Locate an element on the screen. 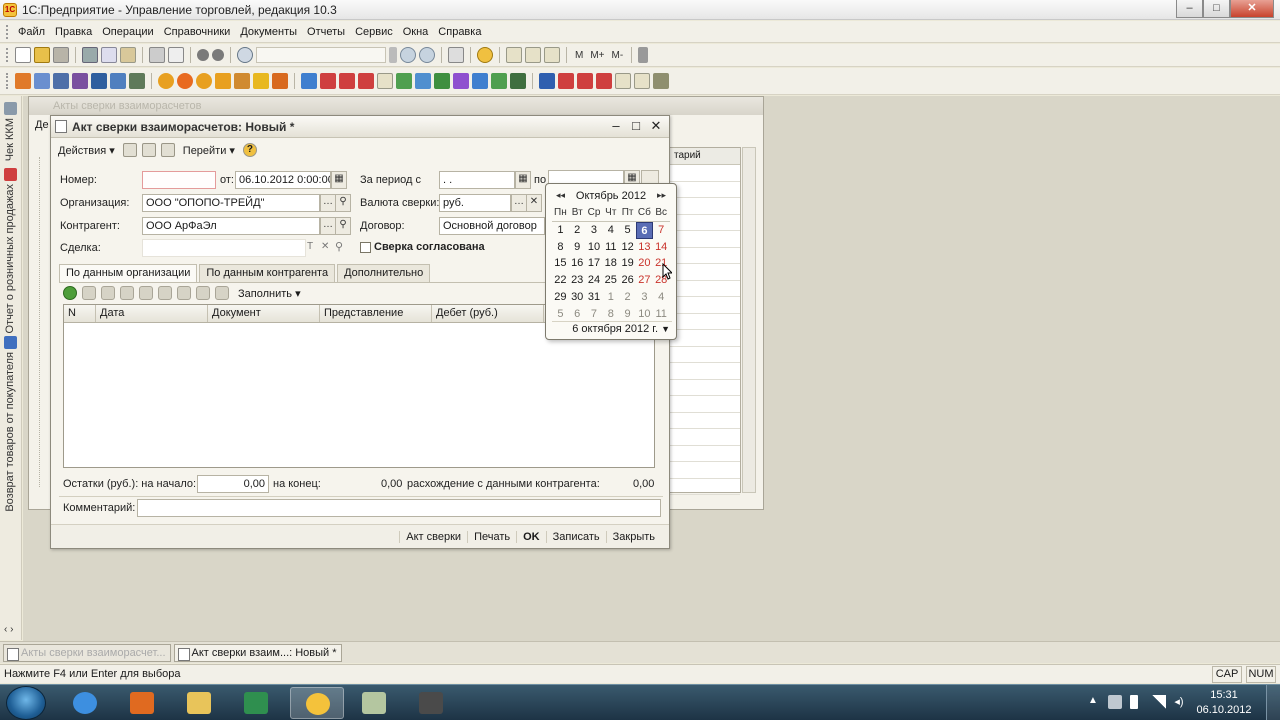 The width and height of the screenshot is (1280, 720). stock-icon is located at coordinates (80, 81).